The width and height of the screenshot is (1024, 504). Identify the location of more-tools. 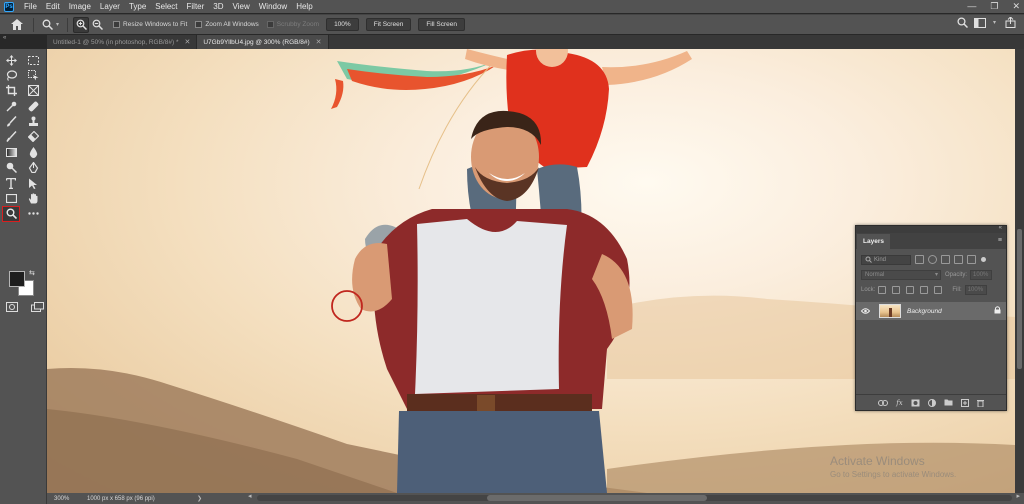
(33, 214).